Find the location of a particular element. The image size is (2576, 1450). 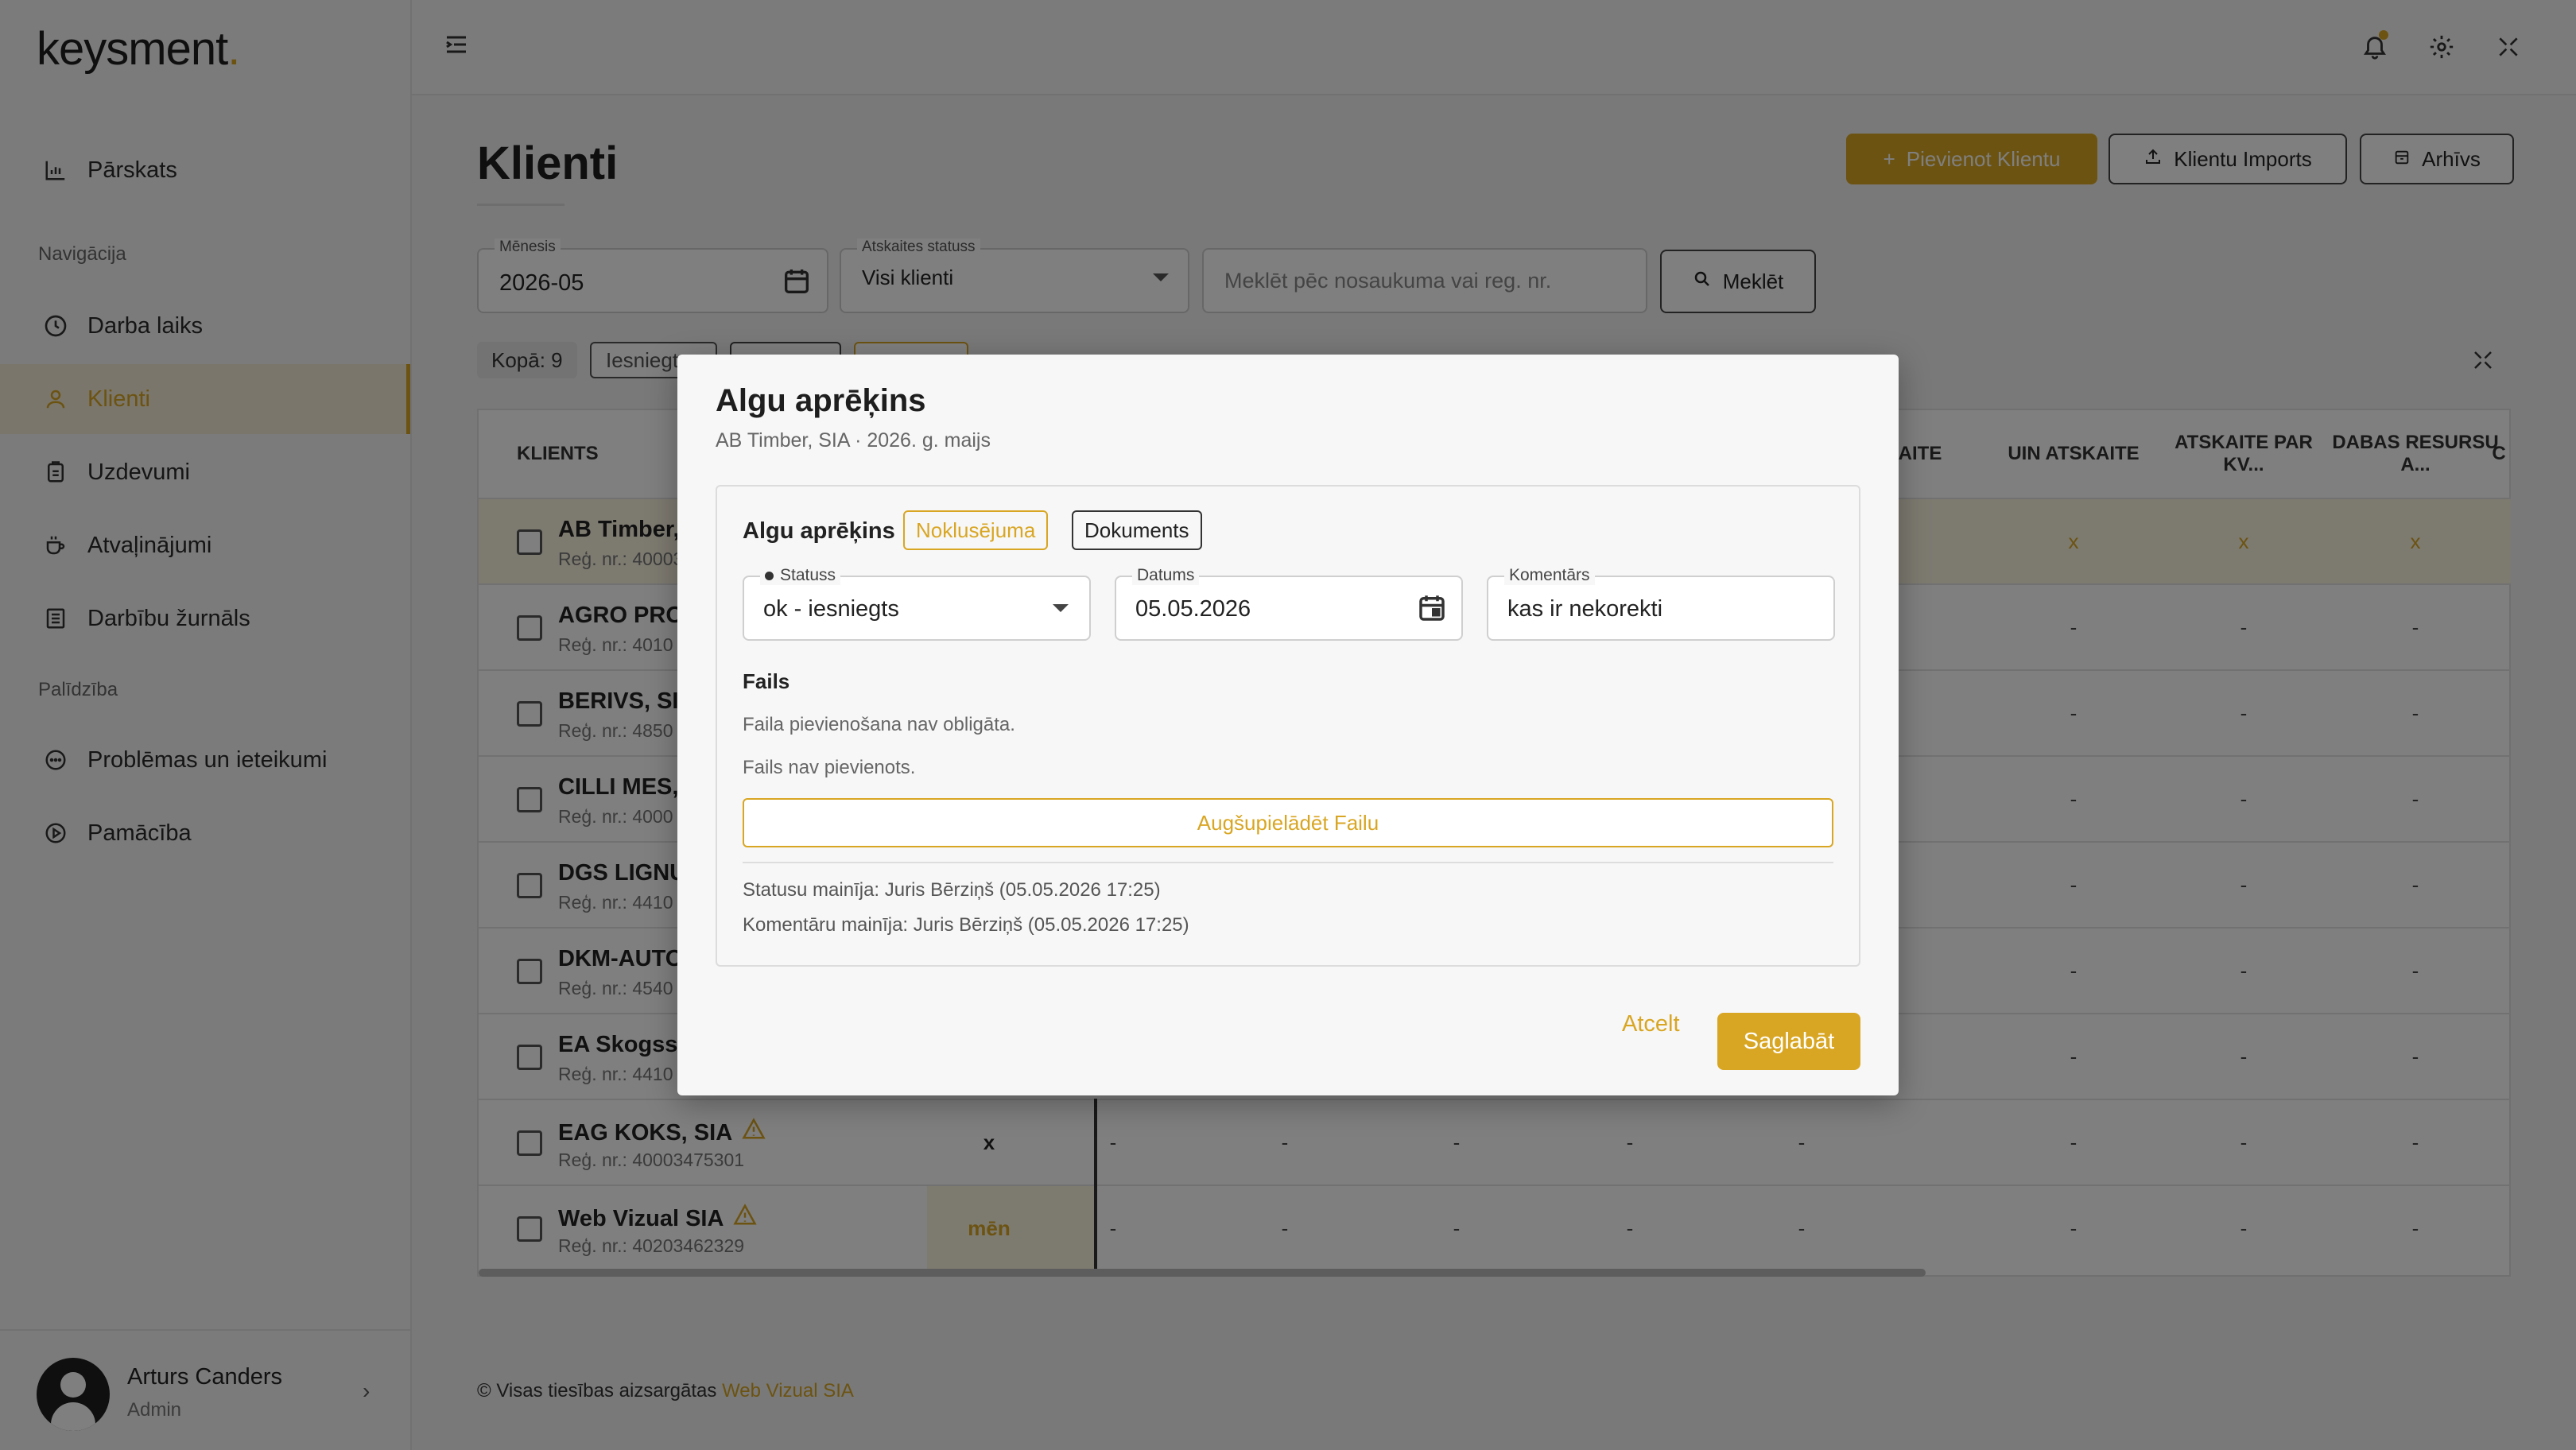

status-label-text: Statuss is located at coordinates (808, 575).